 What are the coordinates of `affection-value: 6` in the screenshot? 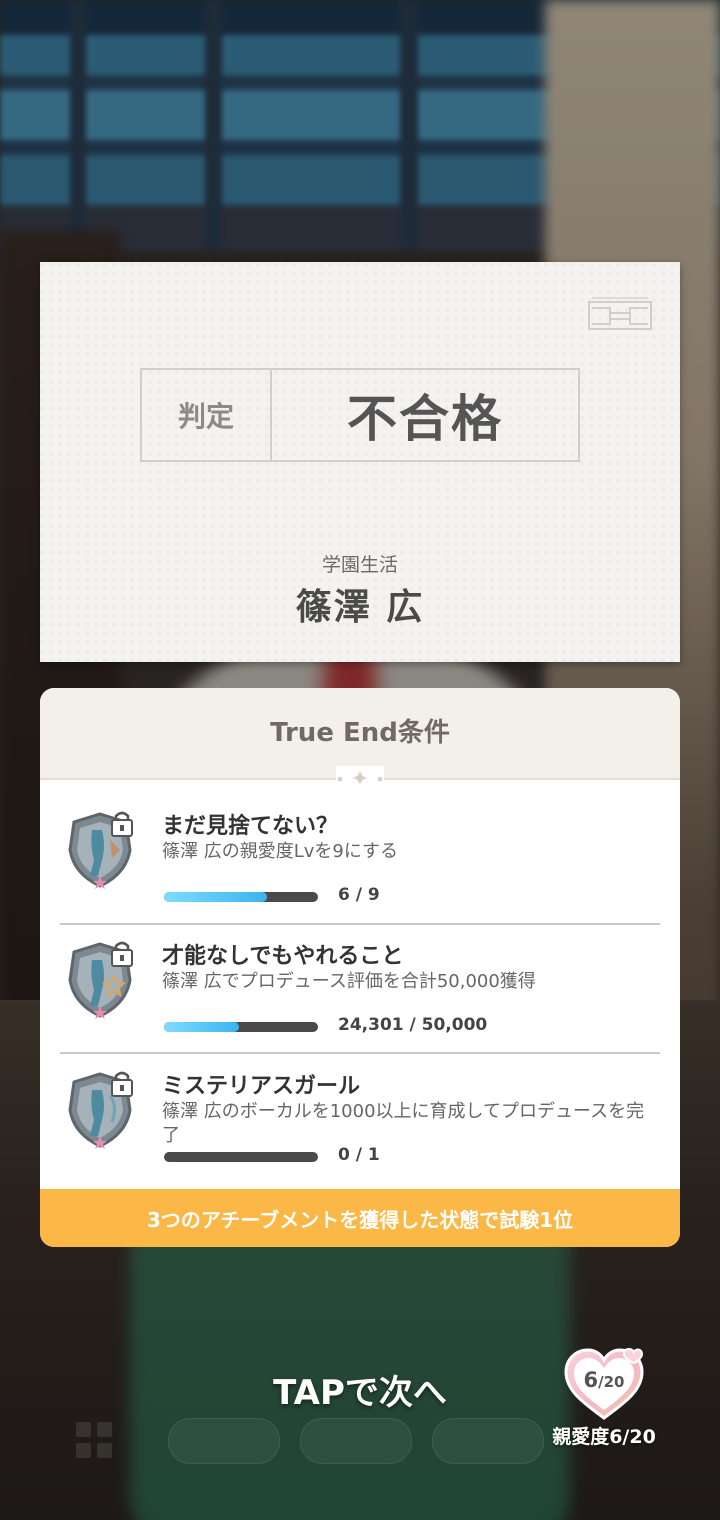 It's located at (591, 1380).